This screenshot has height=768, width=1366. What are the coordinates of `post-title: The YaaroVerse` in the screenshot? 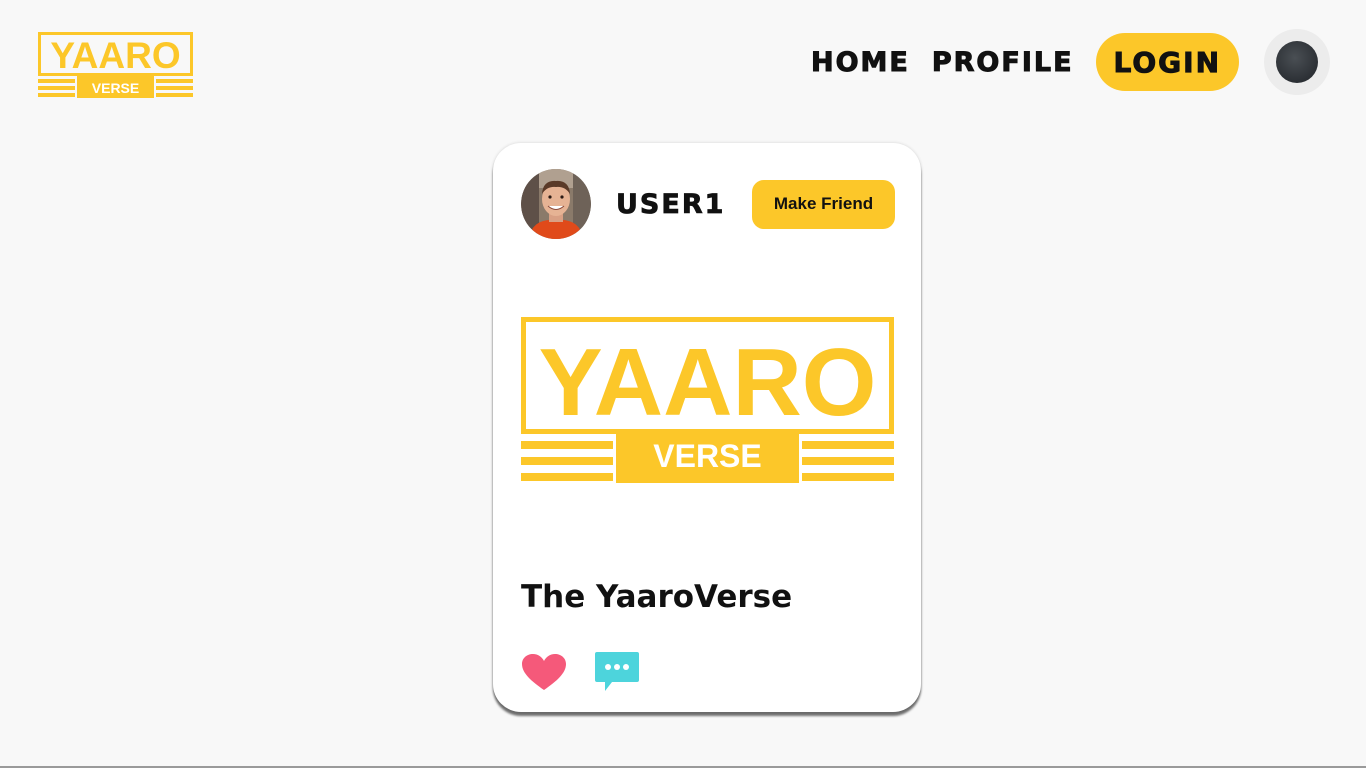 It's located at (657, 597).